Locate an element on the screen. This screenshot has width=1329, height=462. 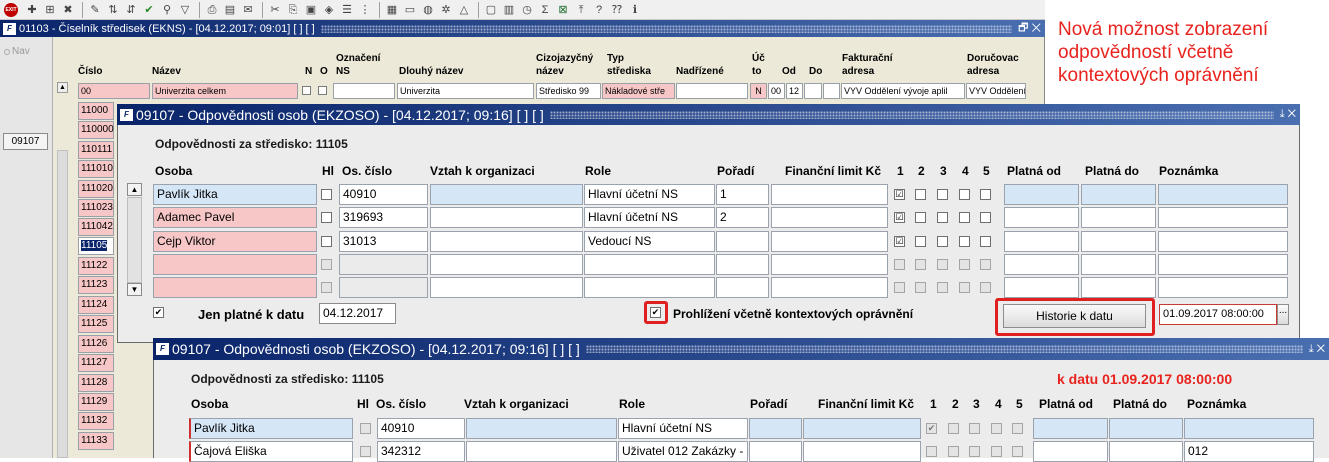
d1-row3-platna-do is located at coordinates (1118, 241).